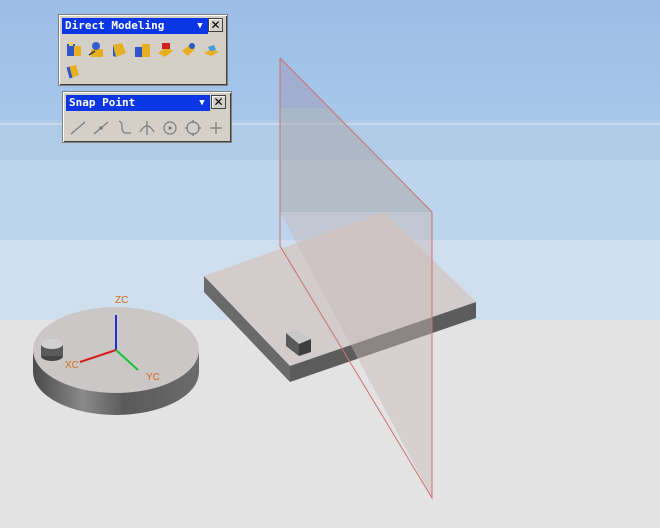  I want to click on direct-modeling-tool-1-icon, so click(74, 49).